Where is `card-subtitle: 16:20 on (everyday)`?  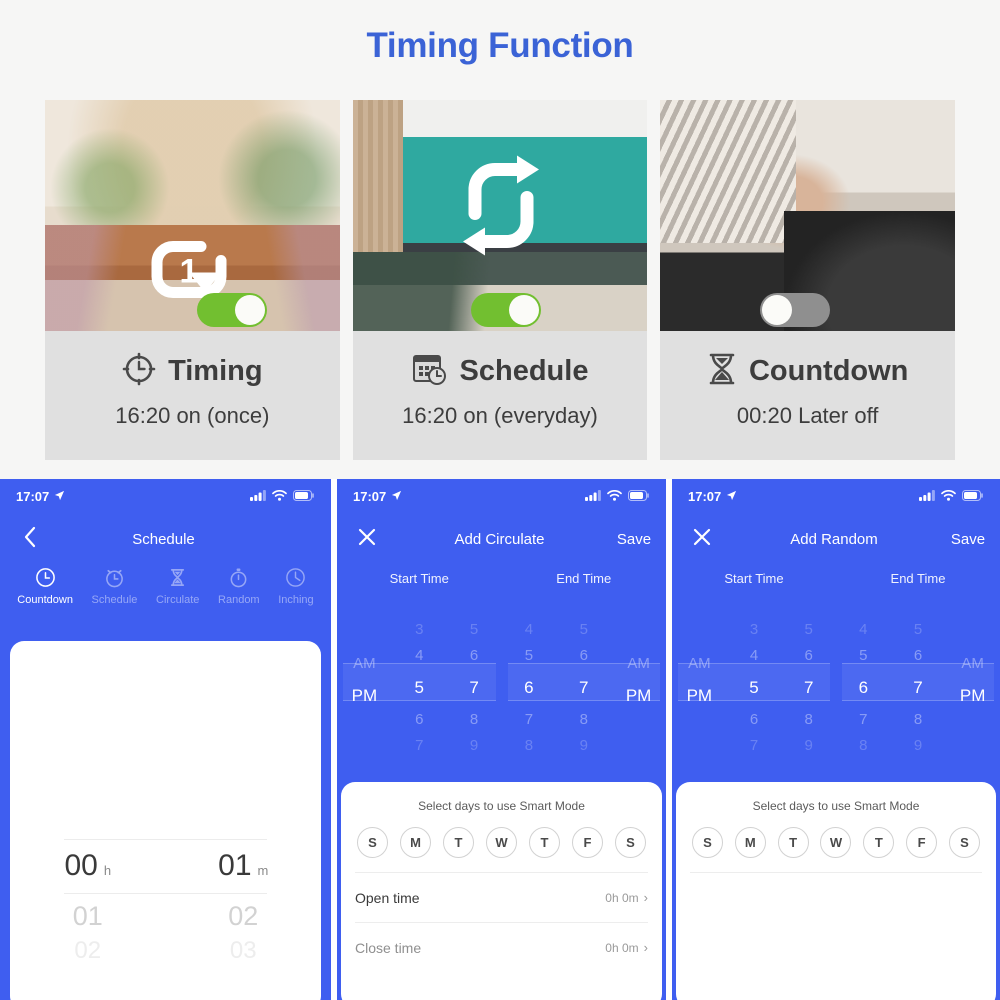
card-subtitle: 16:20 on (everyday) is located at coordinates (500, 415).